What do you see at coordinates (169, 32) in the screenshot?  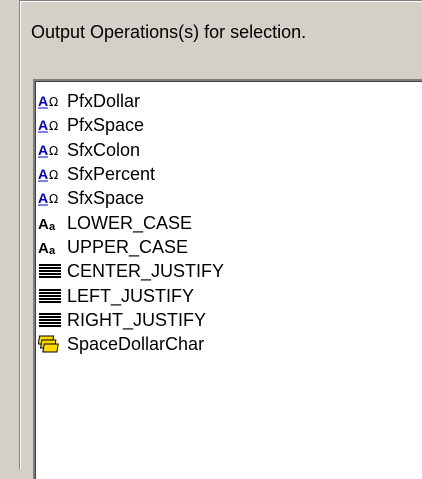 I see `caption-label: Output Operations(s) for selection.` at bounding box center [169, 32].